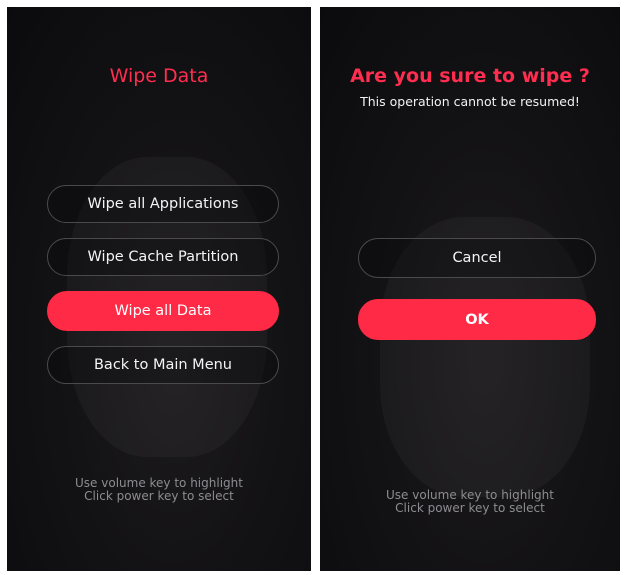  Describe the element at coordinates (470, 101) in the screenshot. I see `warning-subtitle: This operation cannot be resumed!` at that location.